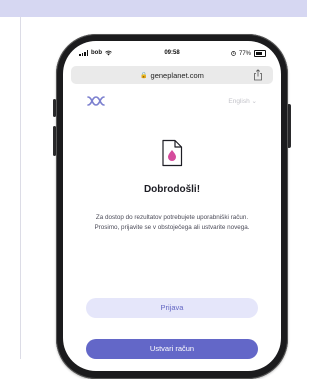  I want to click on welcome-title: Dobrodošli!, so click(172, 189).